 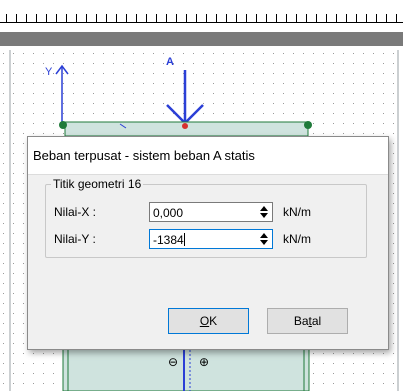 I want to click on beam-bottom, so click(x=186, y=368).